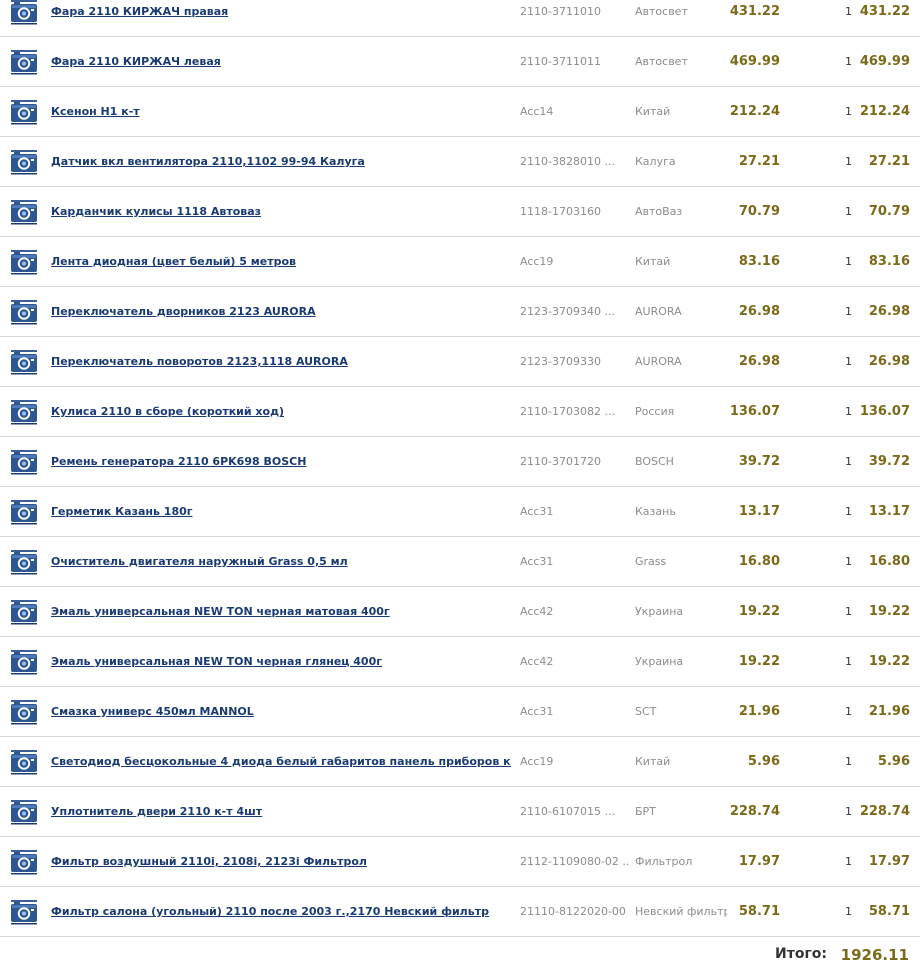 This screenshot has width=920, height=970. What do you see at coordinates (281, 262) in the screenshot?
I see `product-name-link: Лента диодная (цвет белый) 5 метров` at bounding box center [281, 262].